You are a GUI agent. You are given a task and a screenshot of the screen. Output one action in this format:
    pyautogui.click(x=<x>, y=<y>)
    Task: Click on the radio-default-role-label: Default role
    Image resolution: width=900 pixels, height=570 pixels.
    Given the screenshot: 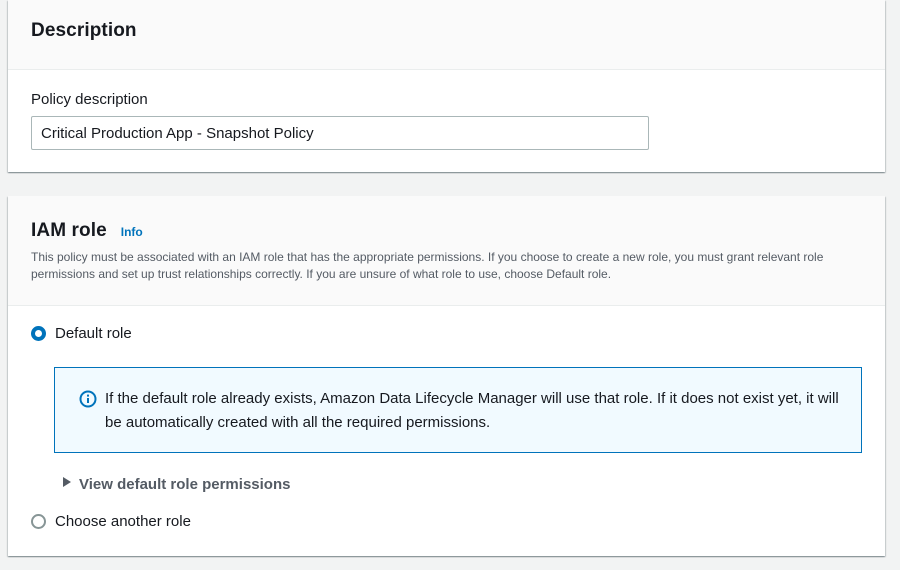 What is the action you would take?
    pyautogui.click(x=93, y=333)
    